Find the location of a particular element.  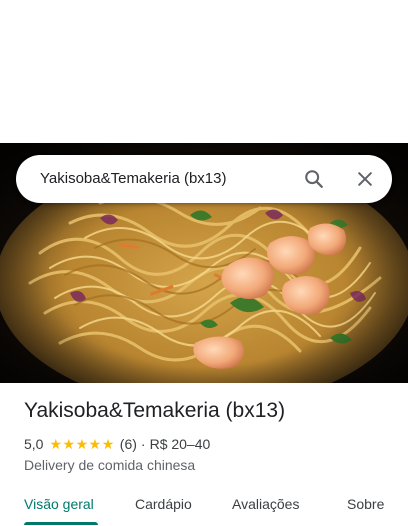

search-bar: Yakisoba&Temakeria (bx13) is located at coordinates (204, 179).